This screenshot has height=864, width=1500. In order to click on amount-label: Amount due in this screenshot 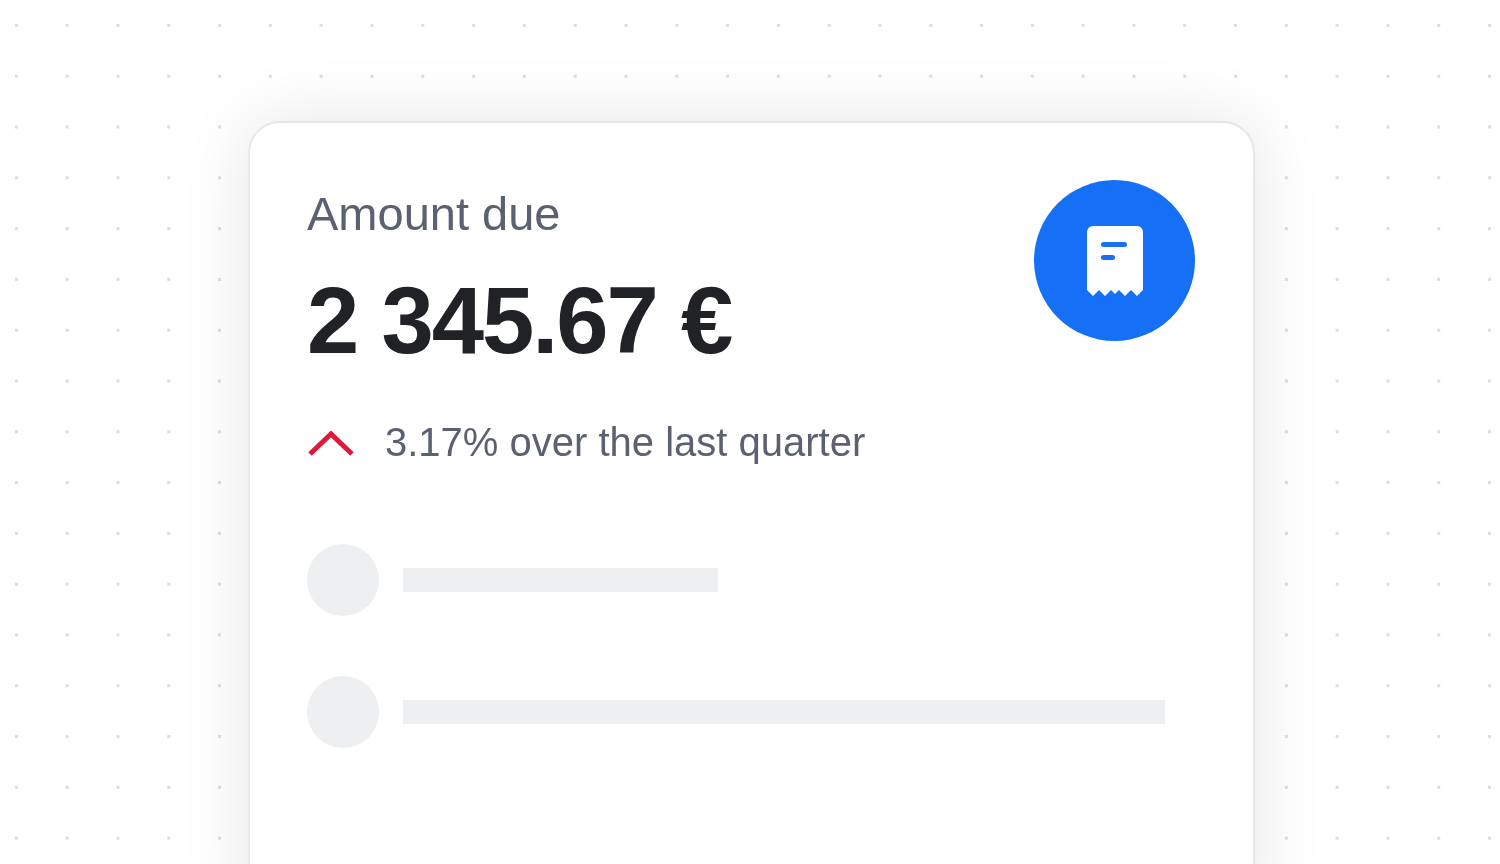, I will do `click(434, 214)`.